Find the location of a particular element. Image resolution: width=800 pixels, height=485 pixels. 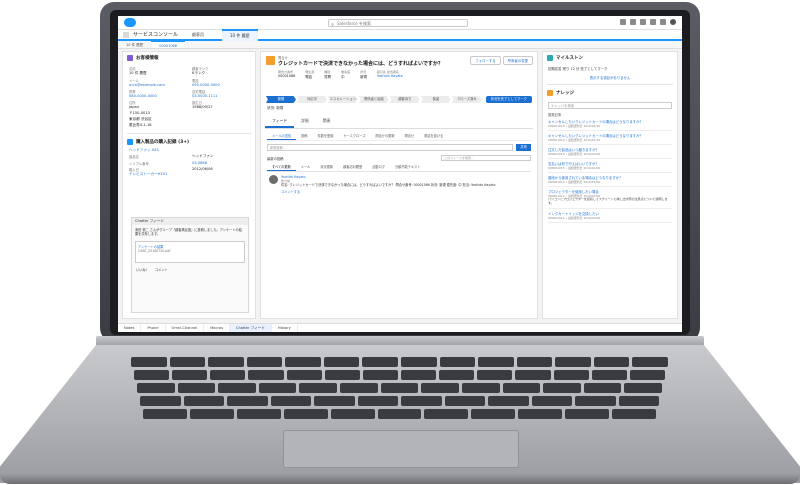

tab-details: 詳細 is located at coordinates (305, 122).